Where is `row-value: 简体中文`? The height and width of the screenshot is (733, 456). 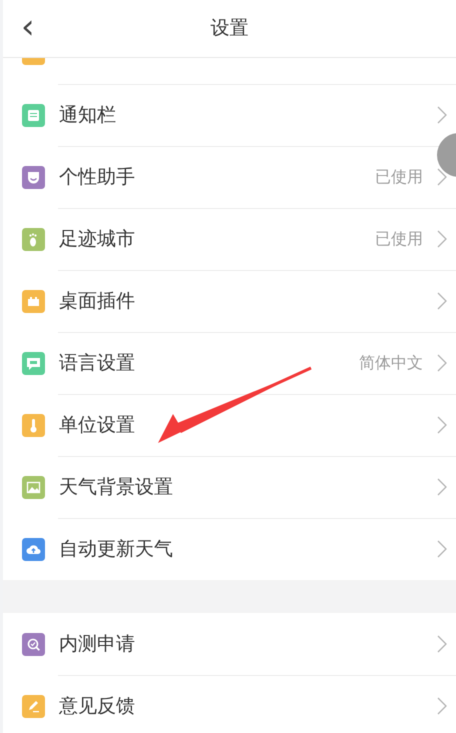
row-value: 简体中文 is located at coordinates (391, 363).